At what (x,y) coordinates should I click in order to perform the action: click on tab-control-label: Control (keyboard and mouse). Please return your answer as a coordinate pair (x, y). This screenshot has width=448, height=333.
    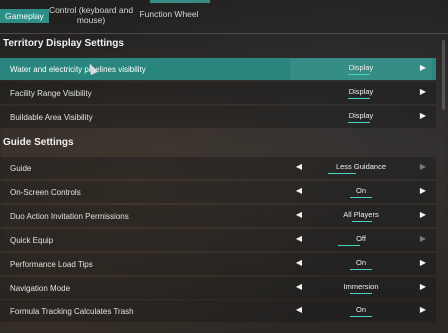
    Looking at the image, I should click on (91, 15).